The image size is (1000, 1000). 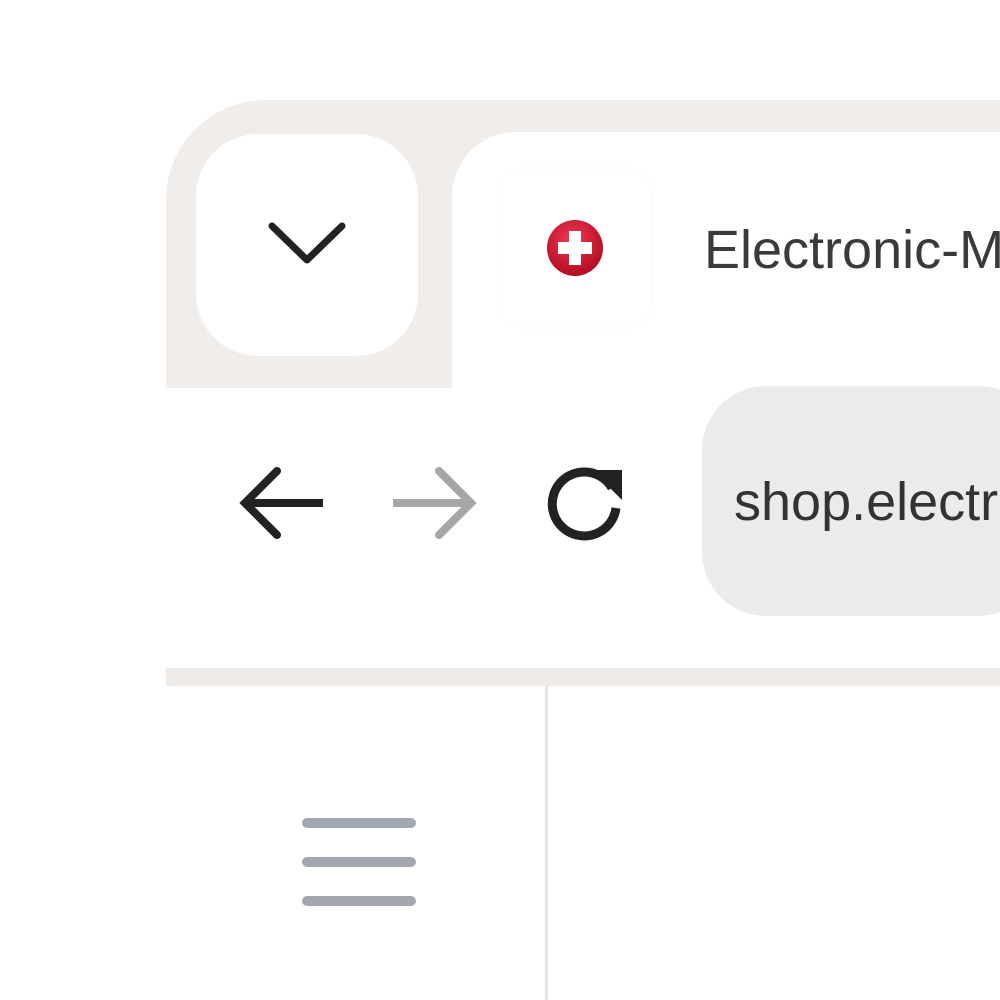 I want to click on arrow-right-icon, so click(x=435, y=503).